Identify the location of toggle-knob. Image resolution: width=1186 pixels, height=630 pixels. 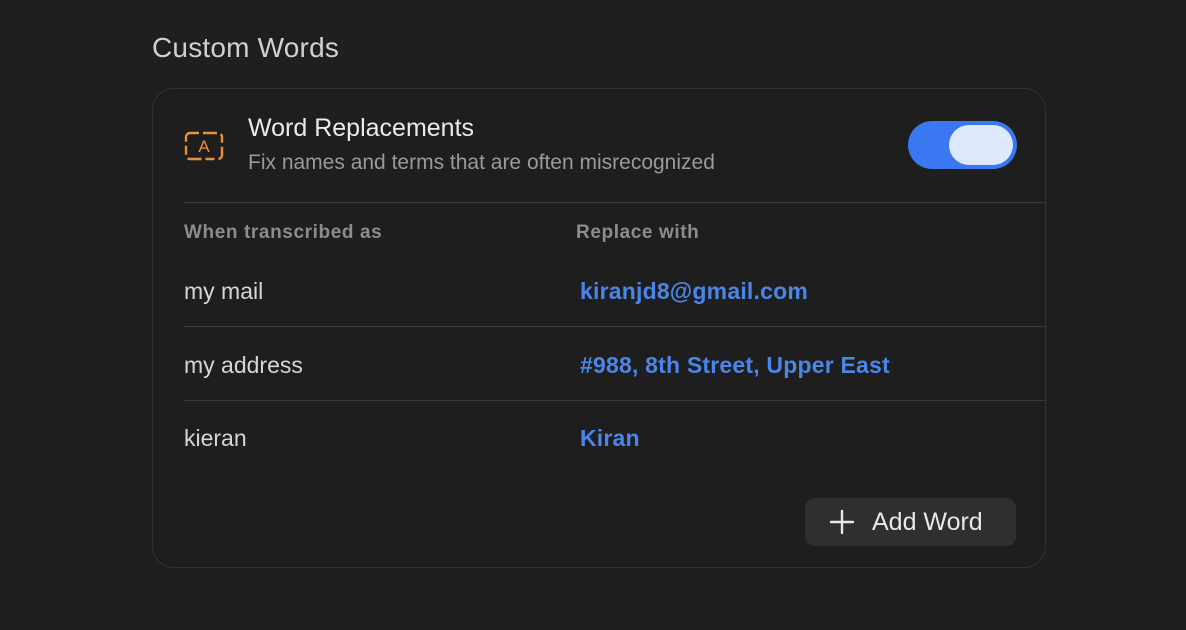
(981, 145).